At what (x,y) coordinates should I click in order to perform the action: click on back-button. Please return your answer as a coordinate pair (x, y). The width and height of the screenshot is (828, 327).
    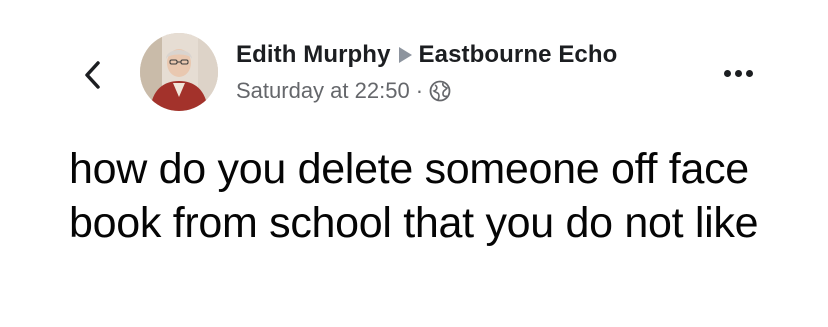
    Looking at the image, I should click on (92, 75).